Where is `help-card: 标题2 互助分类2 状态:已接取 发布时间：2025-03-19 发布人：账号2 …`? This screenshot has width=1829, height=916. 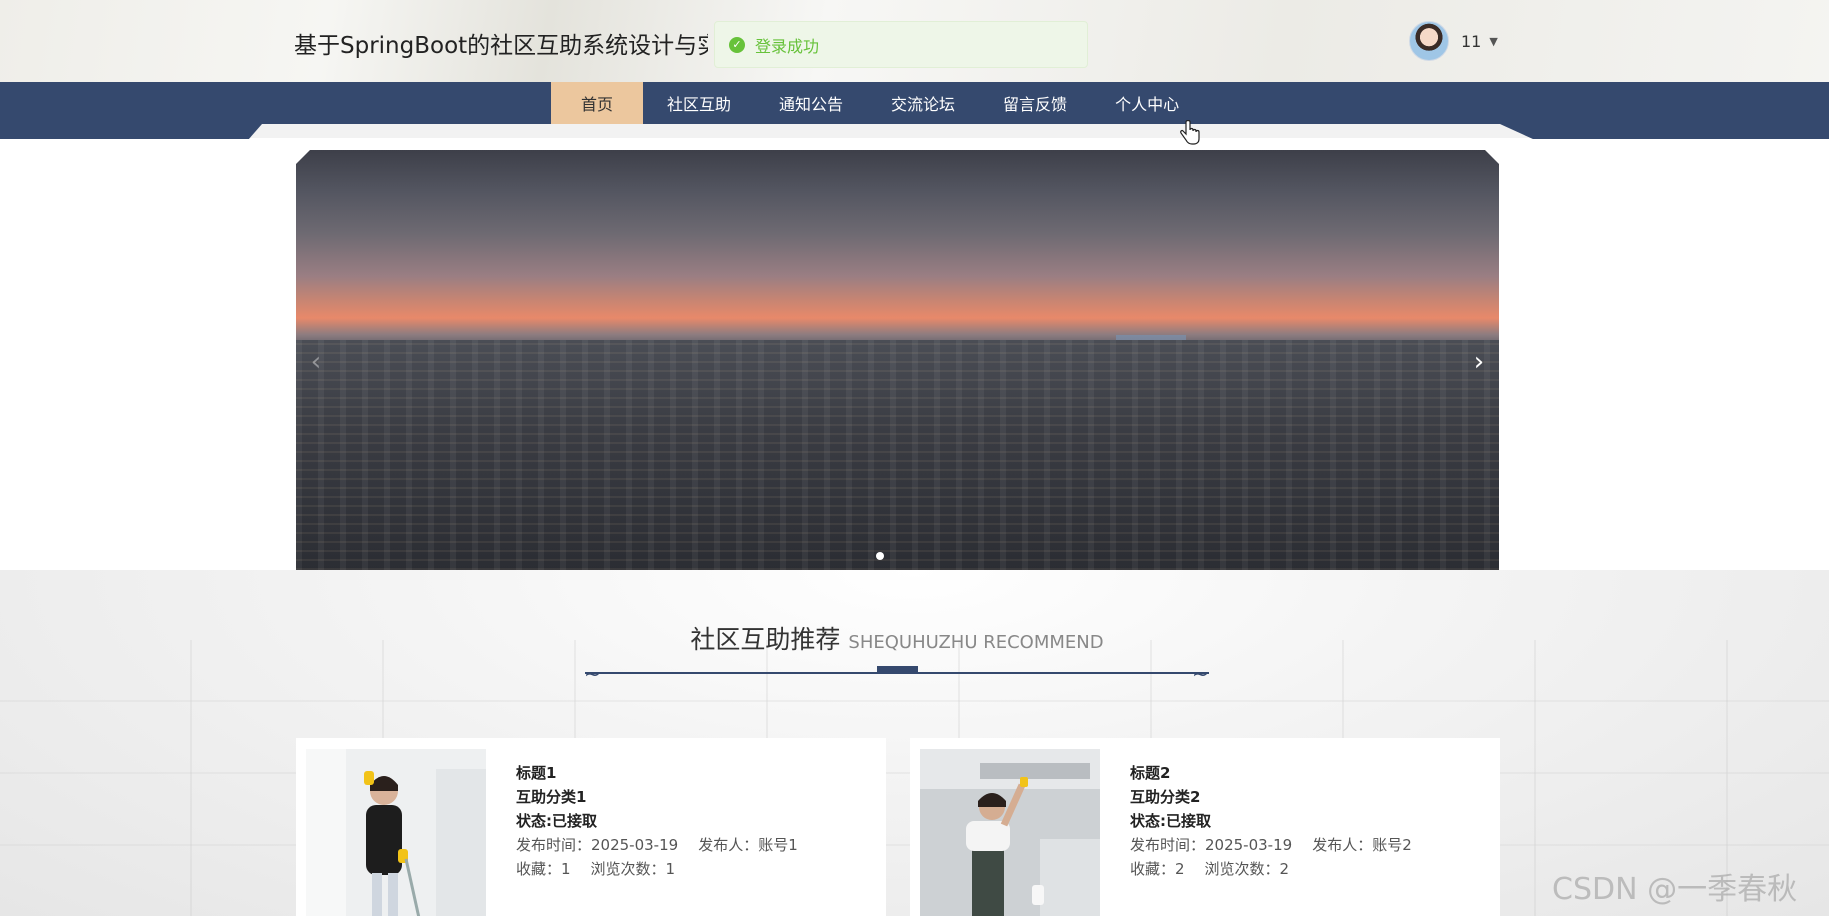
help-card: 标题2 互助分类2 状态:已接取 发布时间：2025-03-19 发布人：账号2 … is located at coordinates (1205, 827).